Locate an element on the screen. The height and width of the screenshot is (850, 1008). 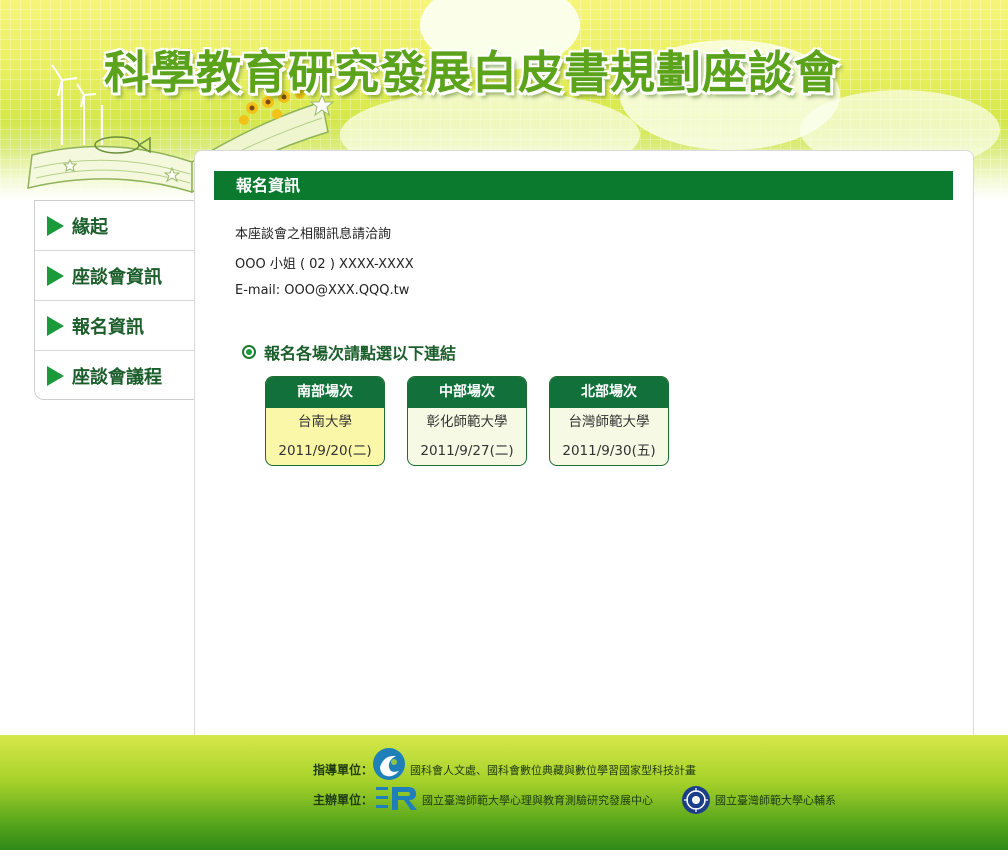
session-region: 中部場次 is located at coordinates (467, 392).